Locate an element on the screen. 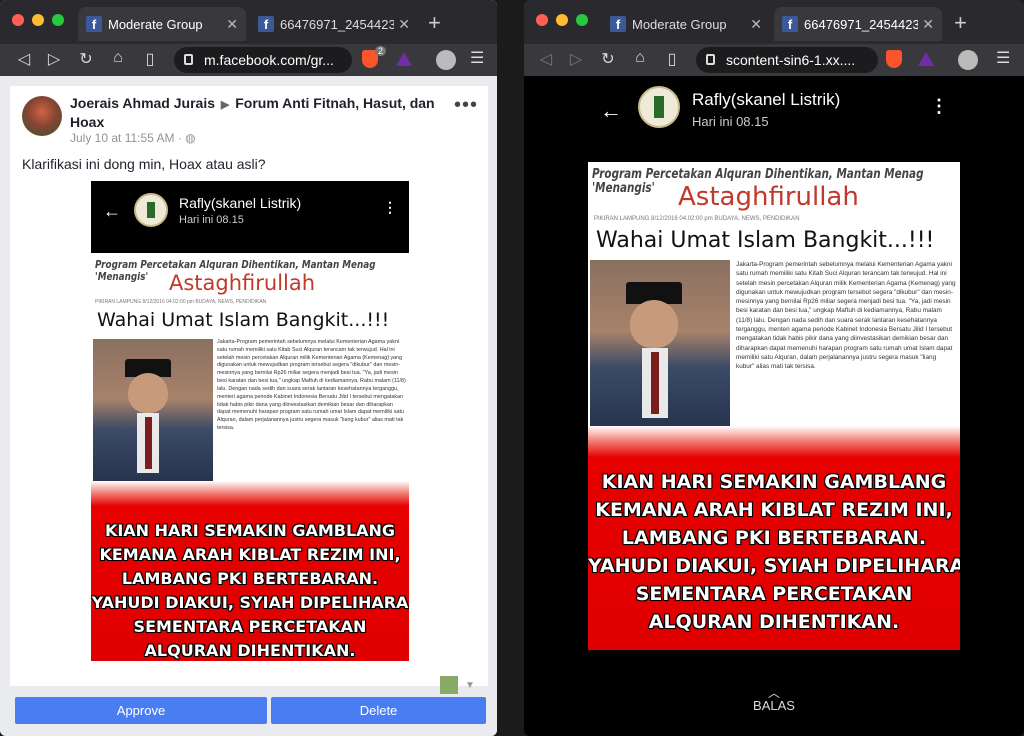 The image size is (1024, 736). article-photo is located at coordinates (153, 414).